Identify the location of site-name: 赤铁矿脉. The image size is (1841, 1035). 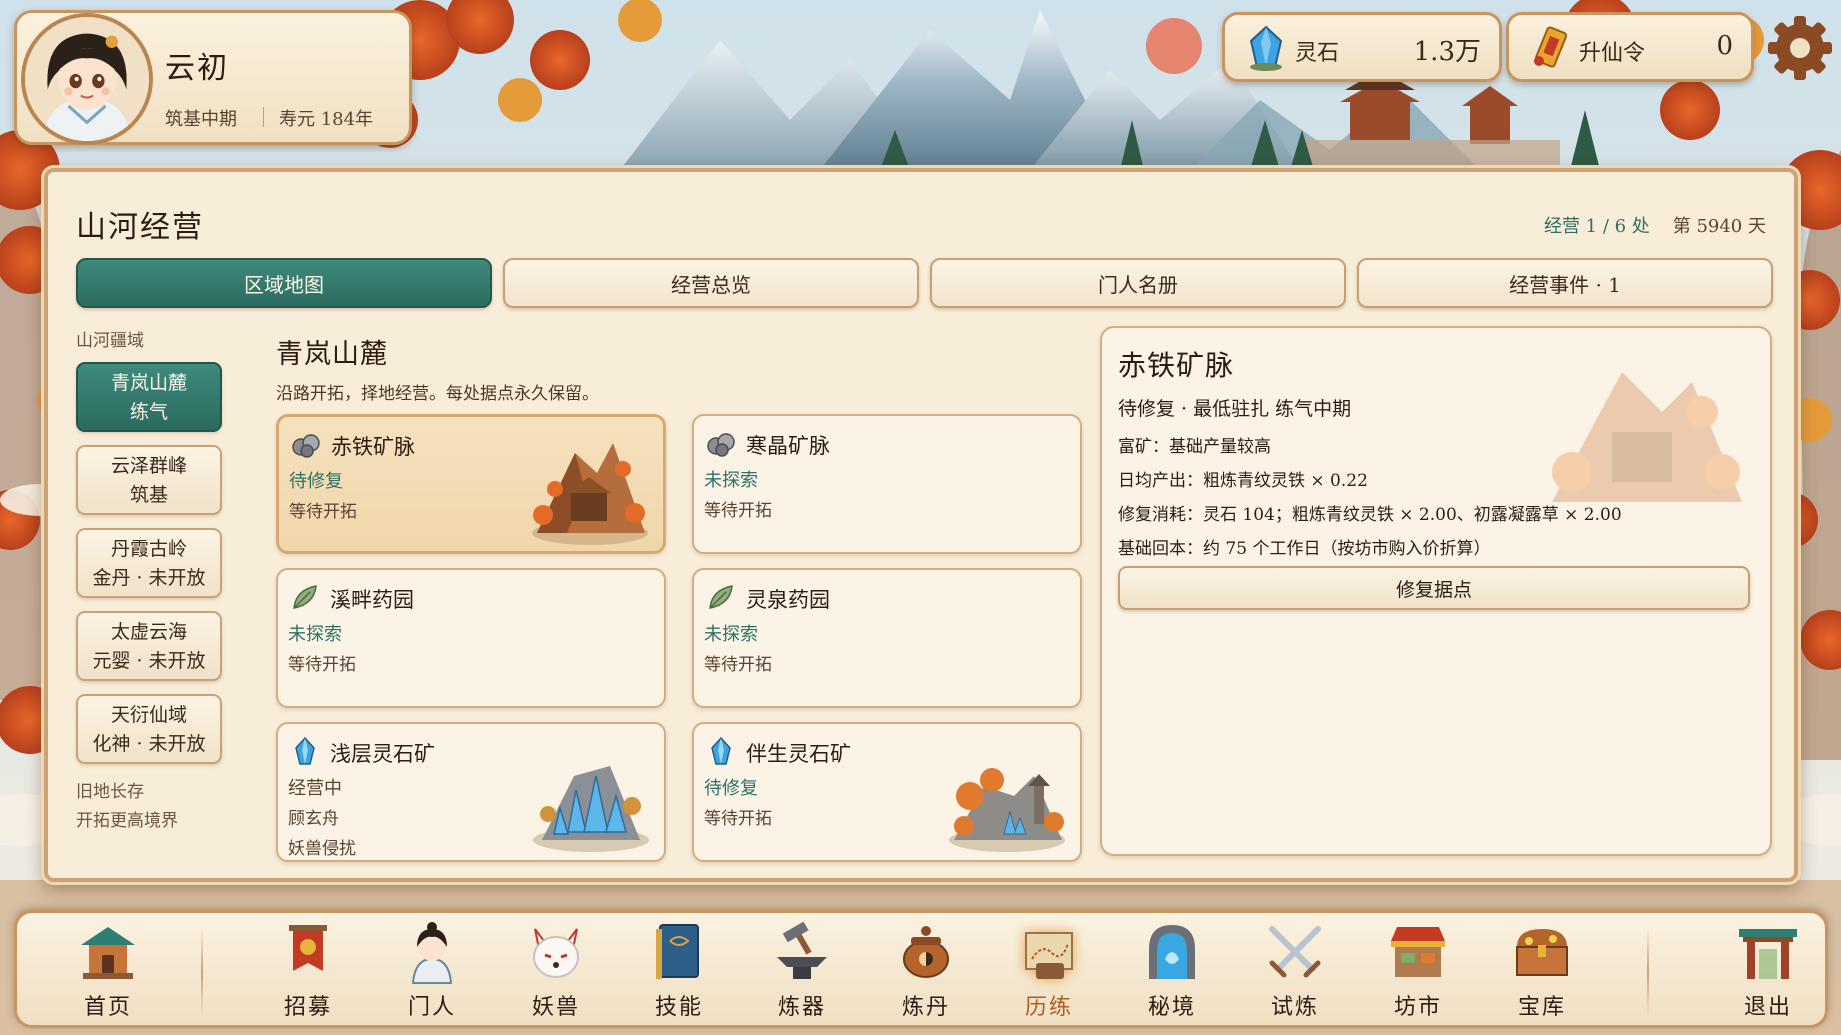
(373, 447).